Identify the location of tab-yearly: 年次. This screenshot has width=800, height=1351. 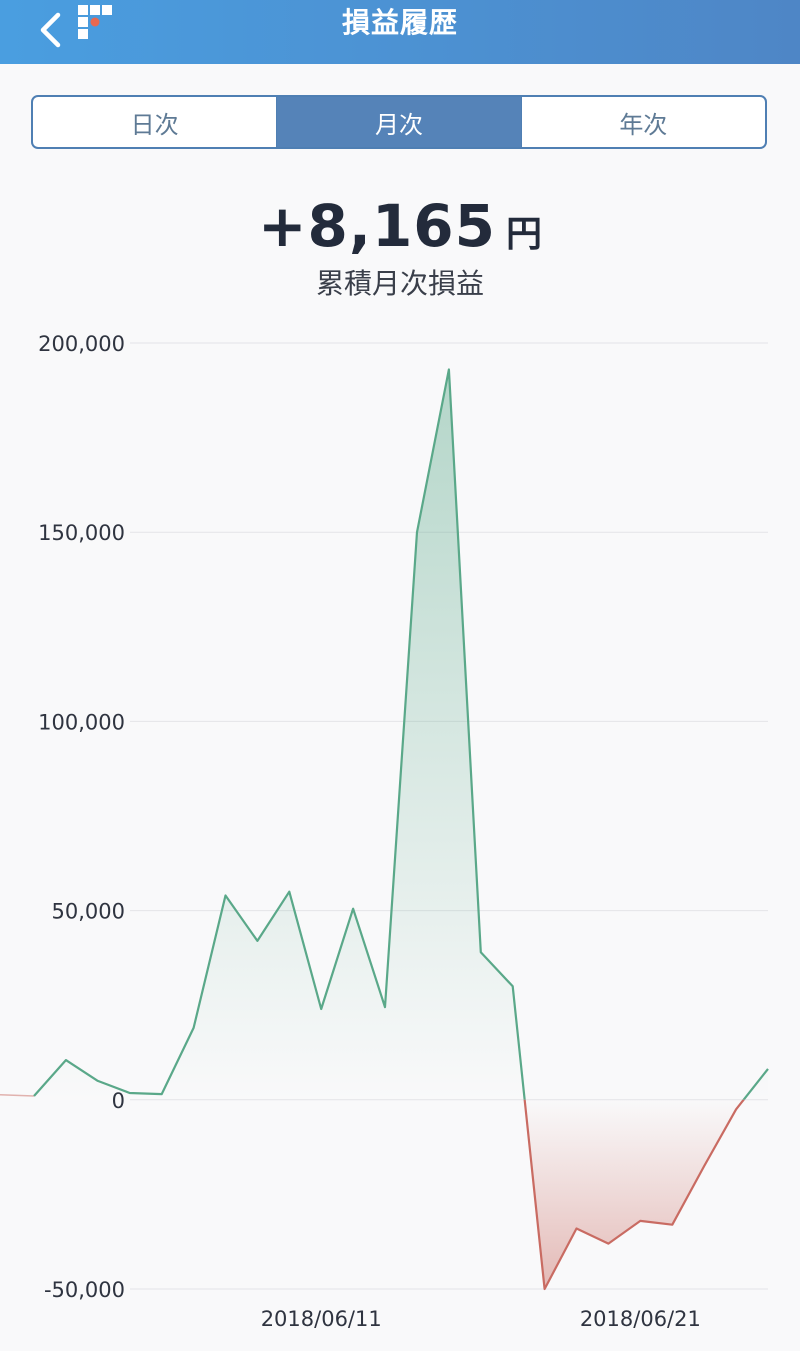
(642, 122).